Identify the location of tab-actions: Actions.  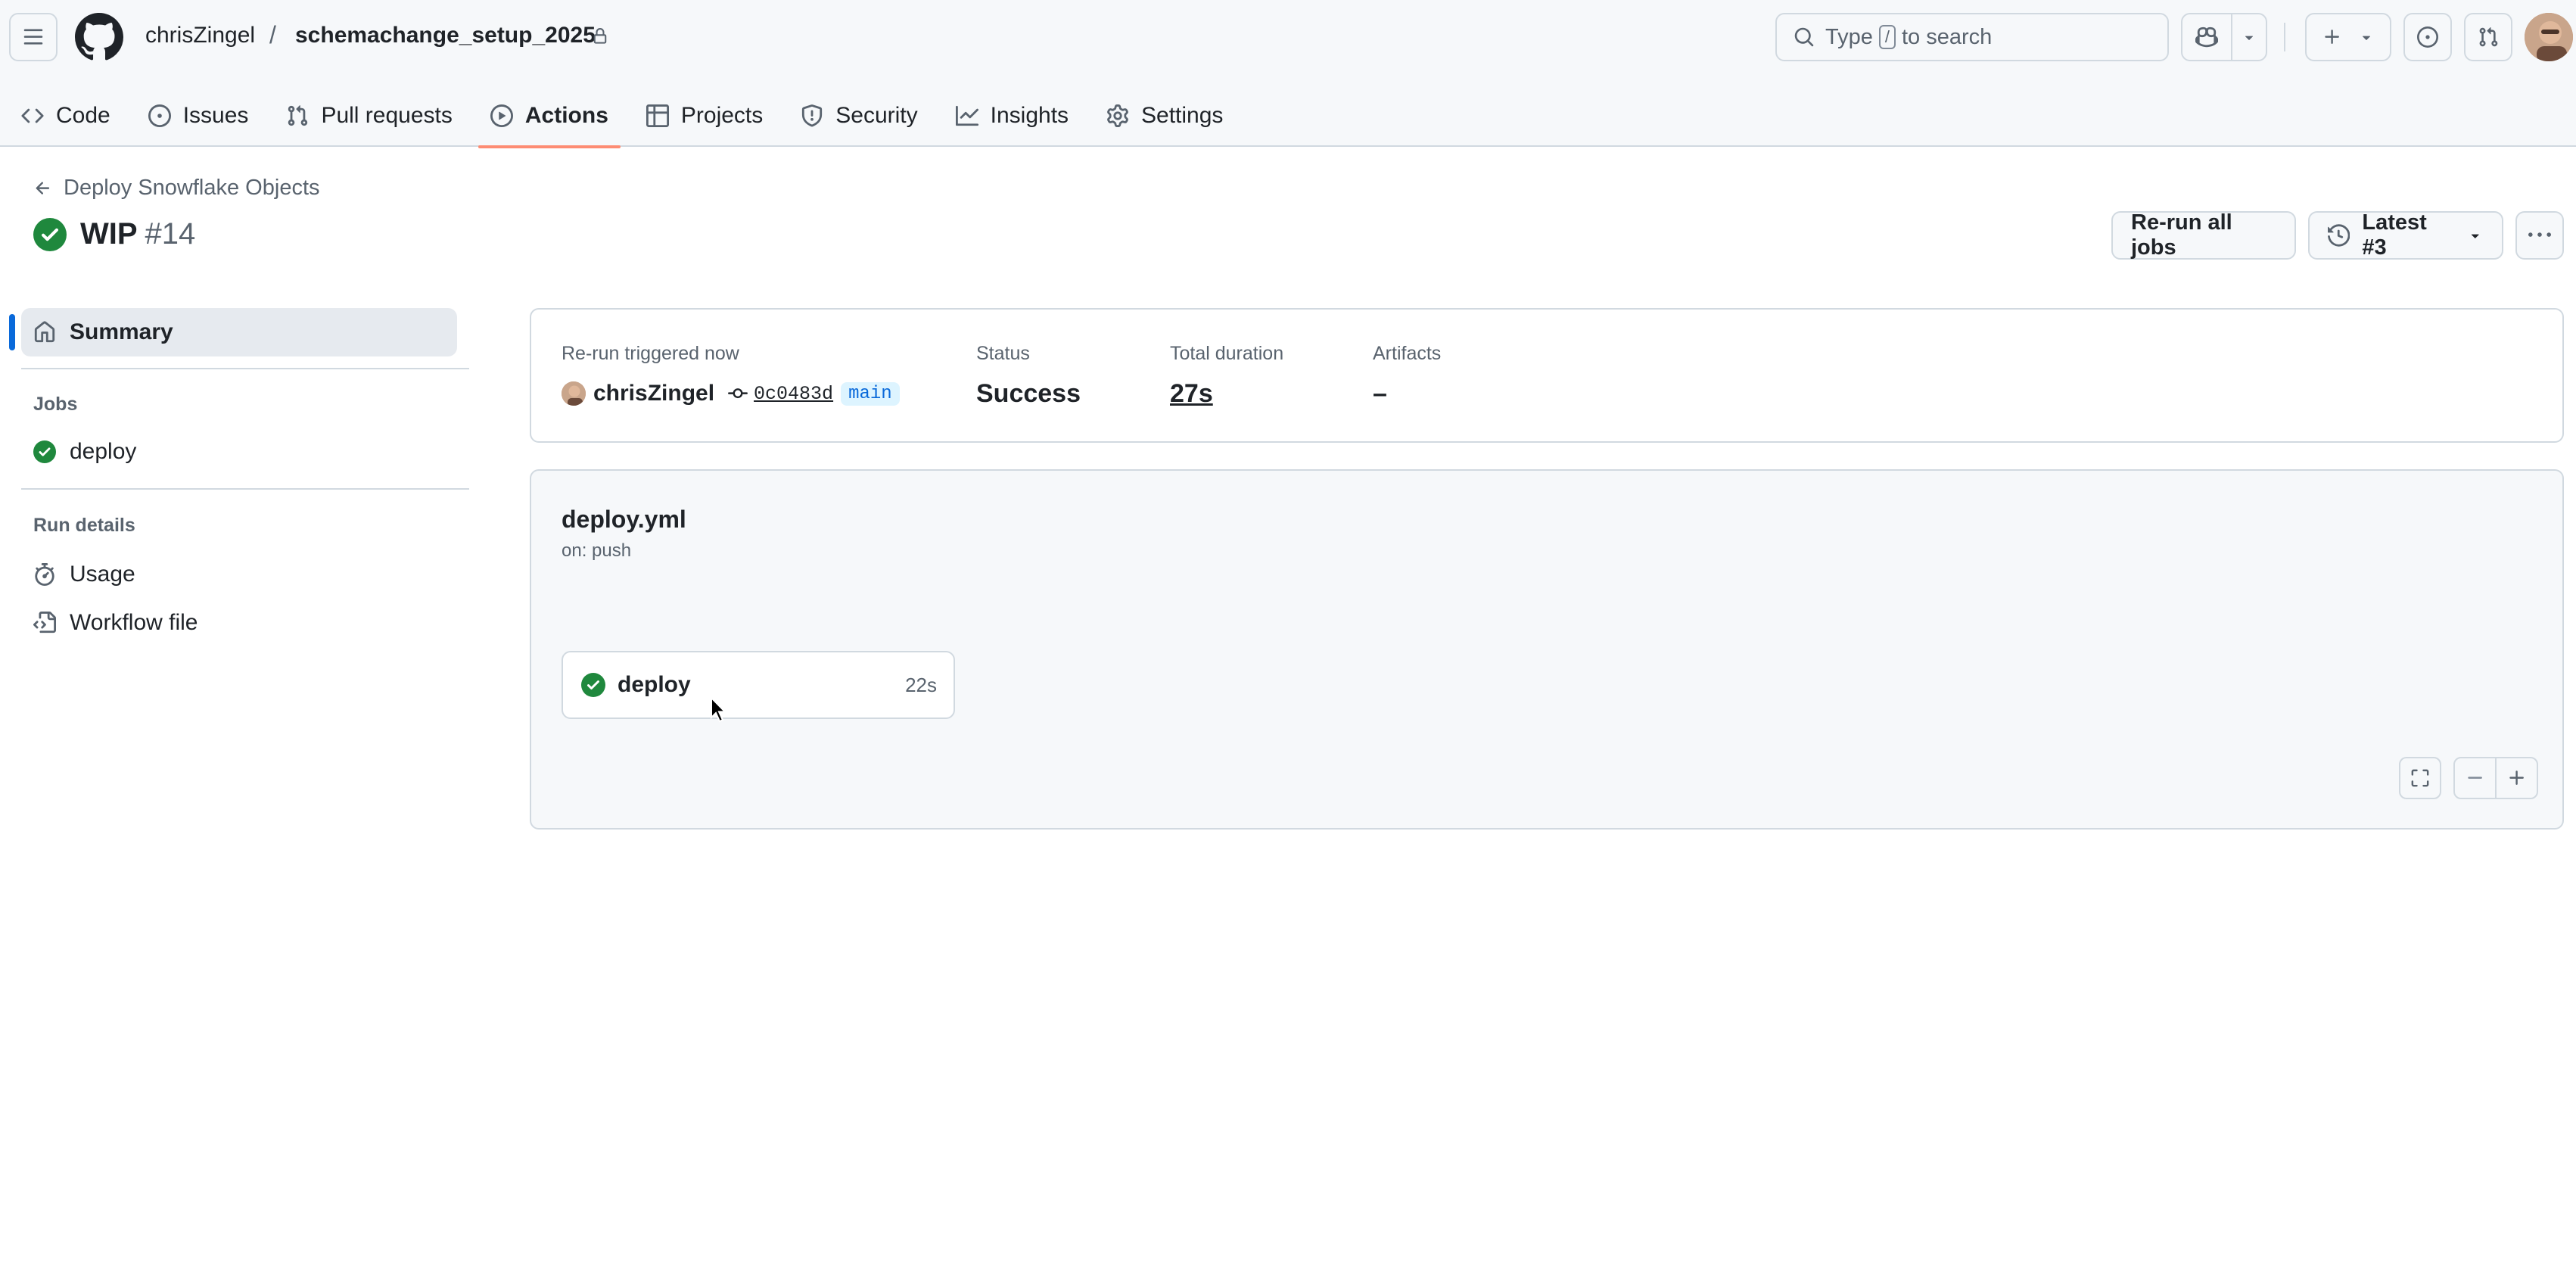
(549, 116).